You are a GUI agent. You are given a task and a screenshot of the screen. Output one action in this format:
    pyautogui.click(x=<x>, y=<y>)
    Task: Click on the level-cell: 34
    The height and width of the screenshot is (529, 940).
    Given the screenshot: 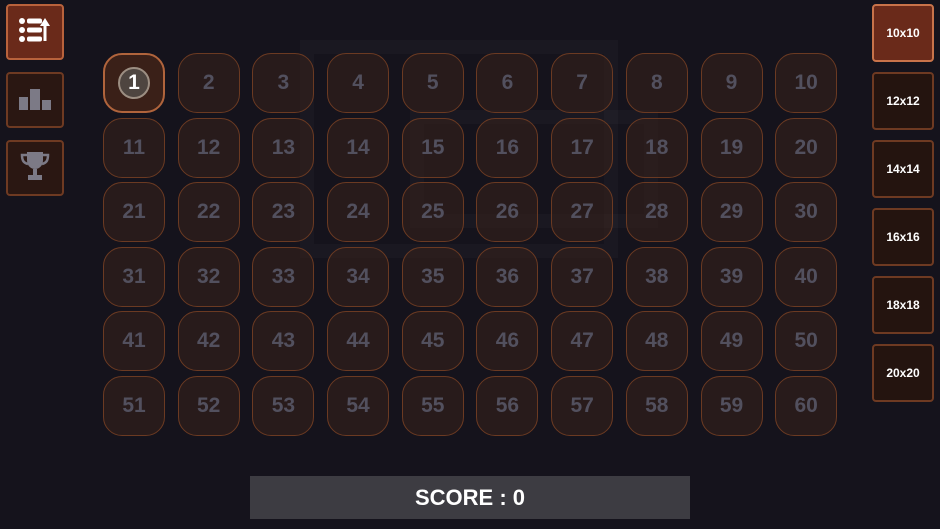 What is the action you would take?
    pyautogui.click(x=358, y=276)
    